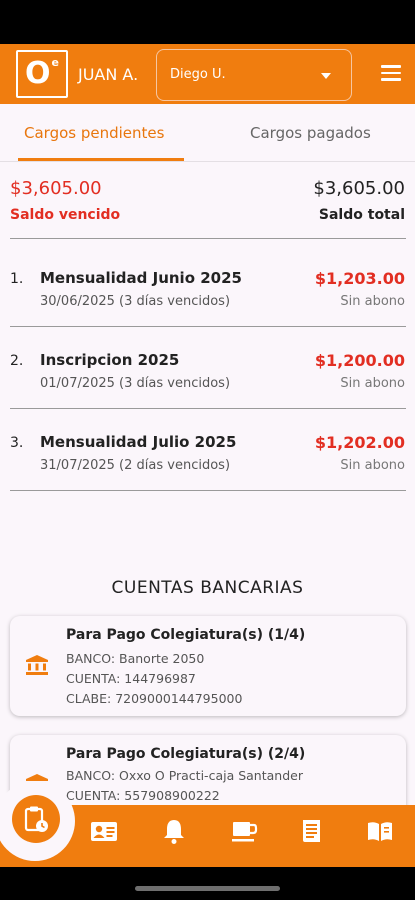 The height and width of the screenshot is (900, 415). I want to click on app-bar: Oe JUAN A. Diego U., so click(207, 74).